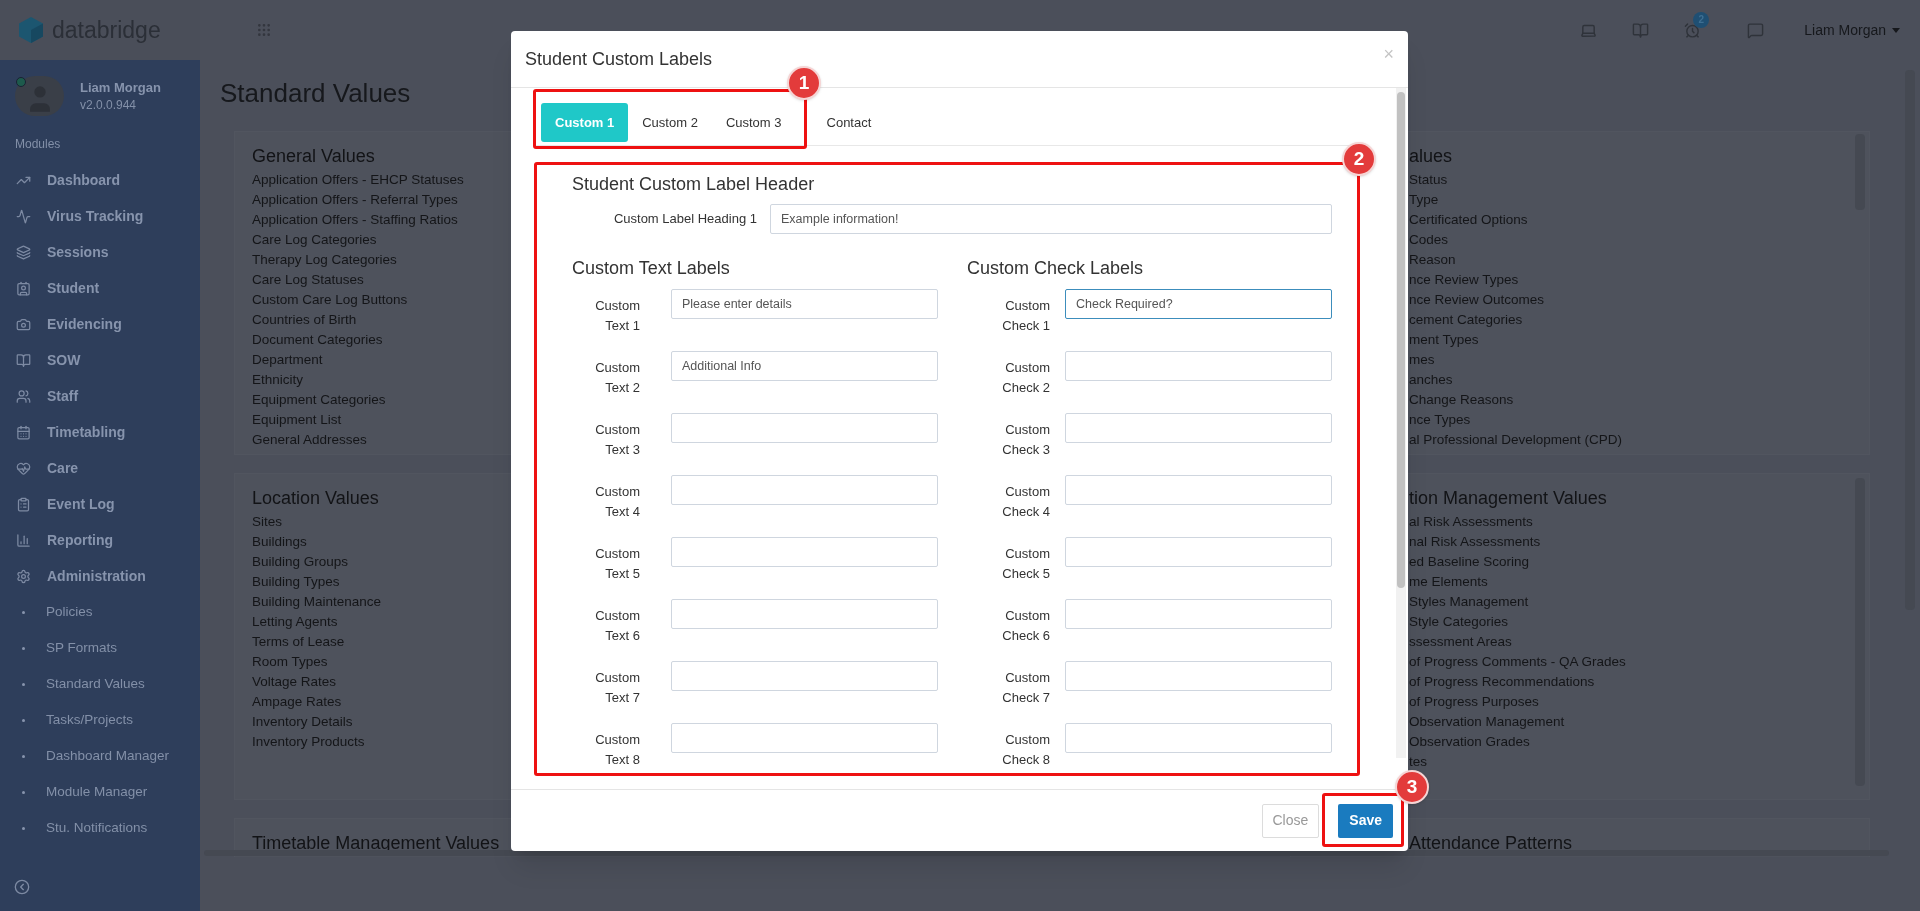 The image size is (1920, 911). I want to click on sidebar-item: Sessions, so click(100, 252).